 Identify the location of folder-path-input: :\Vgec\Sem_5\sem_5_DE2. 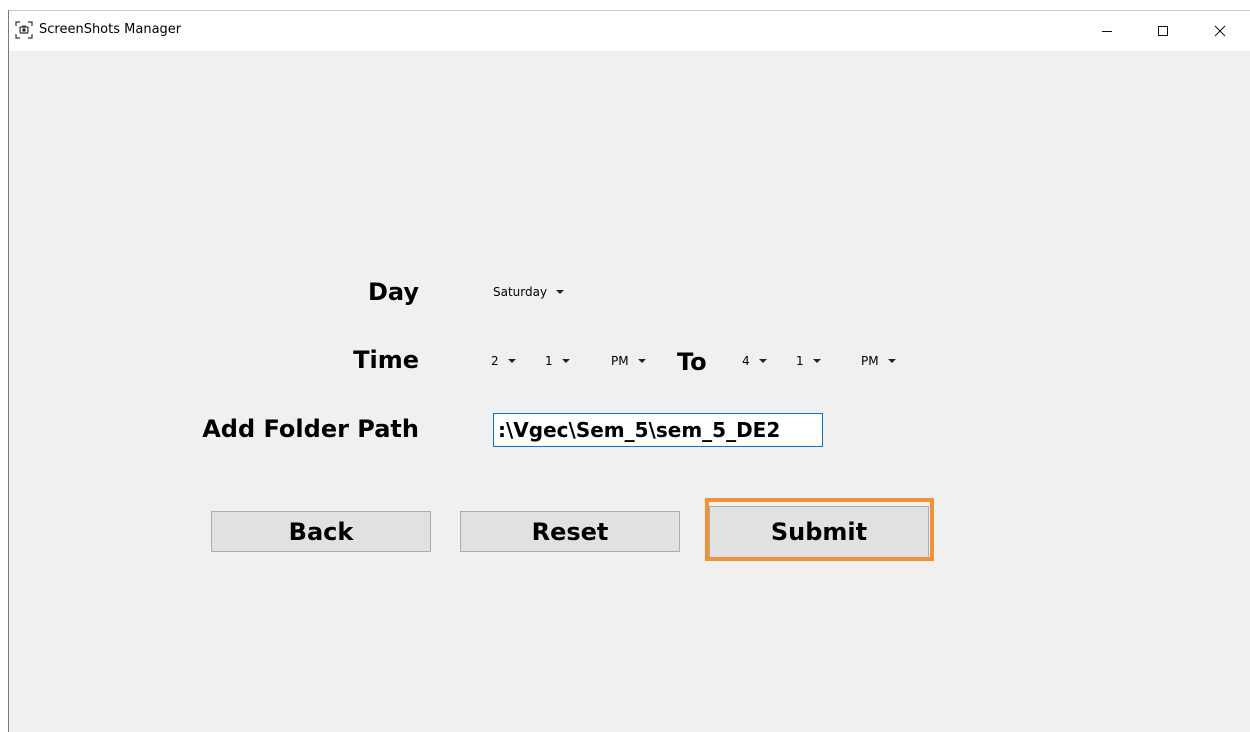
(658, 430).